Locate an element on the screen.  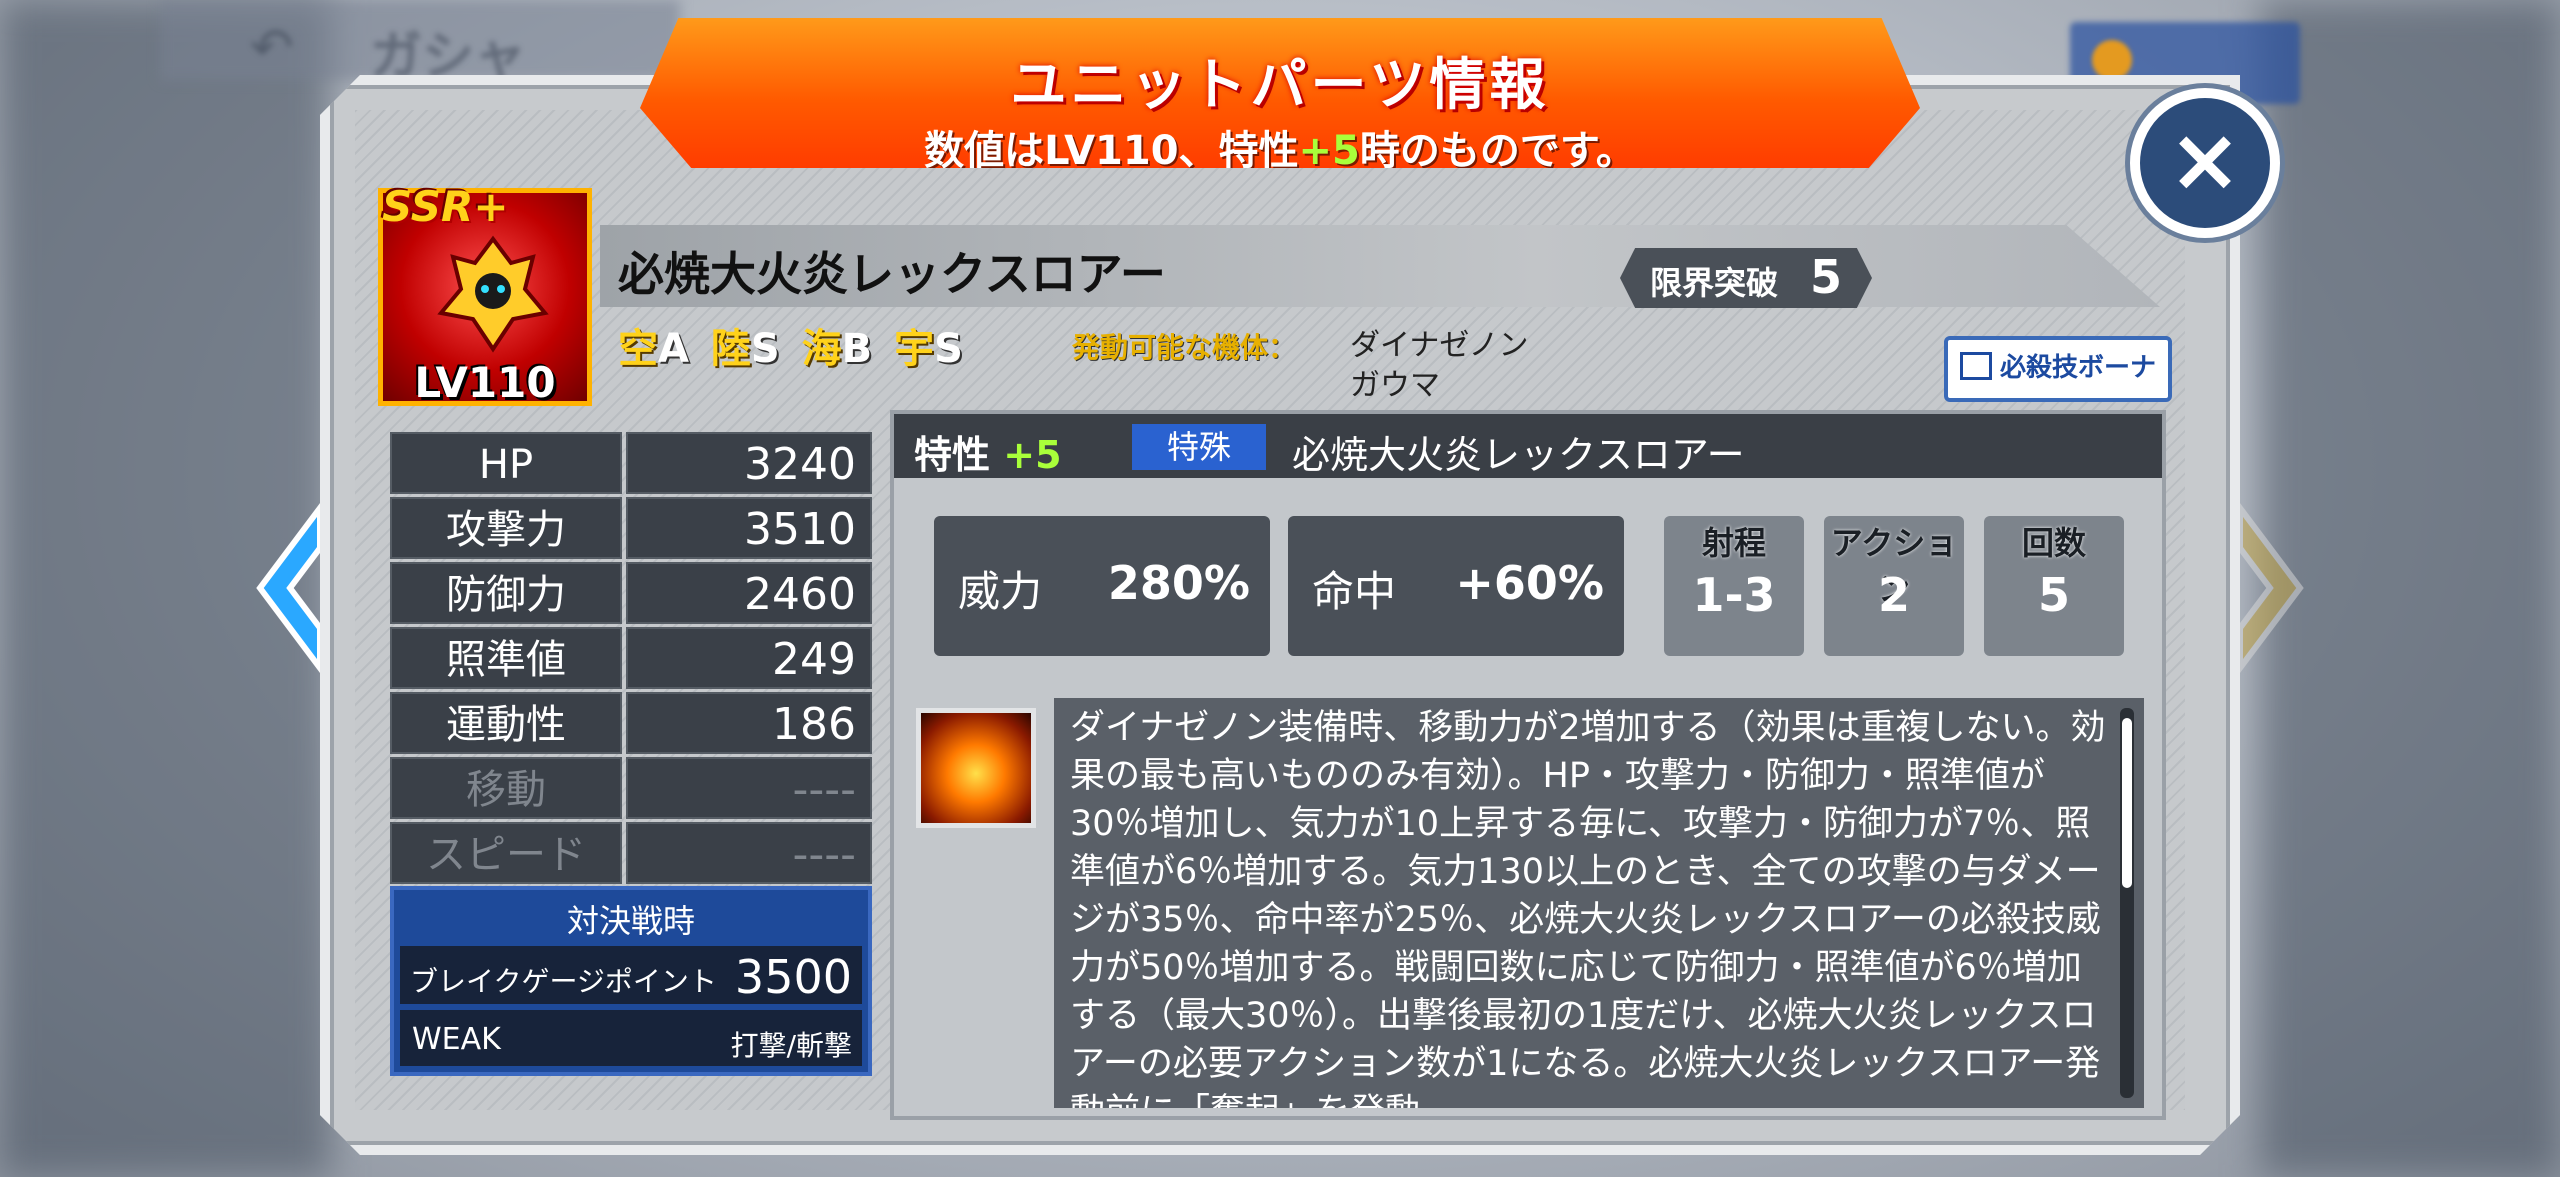
stat-row: 防御力 2460 is located at coordinates (631, 593).